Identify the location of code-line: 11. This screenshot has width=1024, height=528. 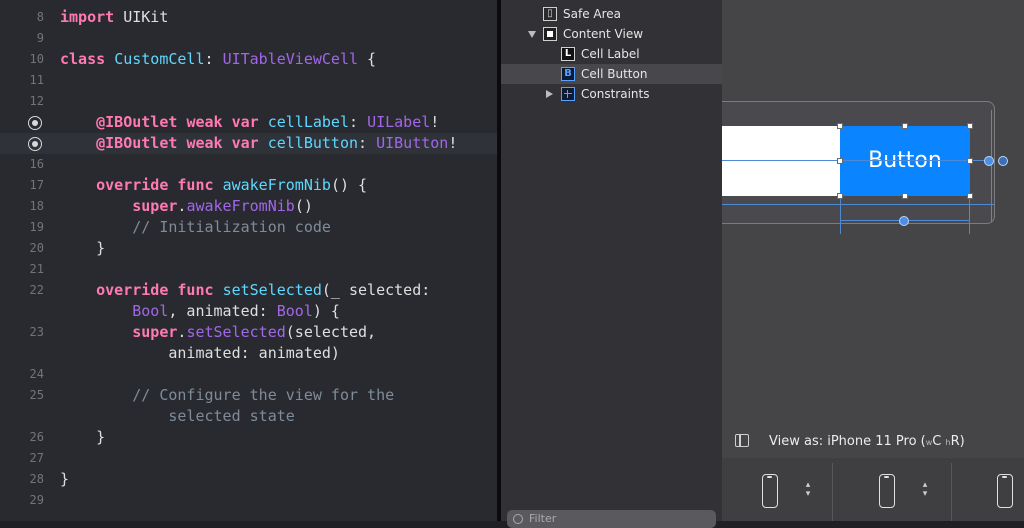
(248, 80).